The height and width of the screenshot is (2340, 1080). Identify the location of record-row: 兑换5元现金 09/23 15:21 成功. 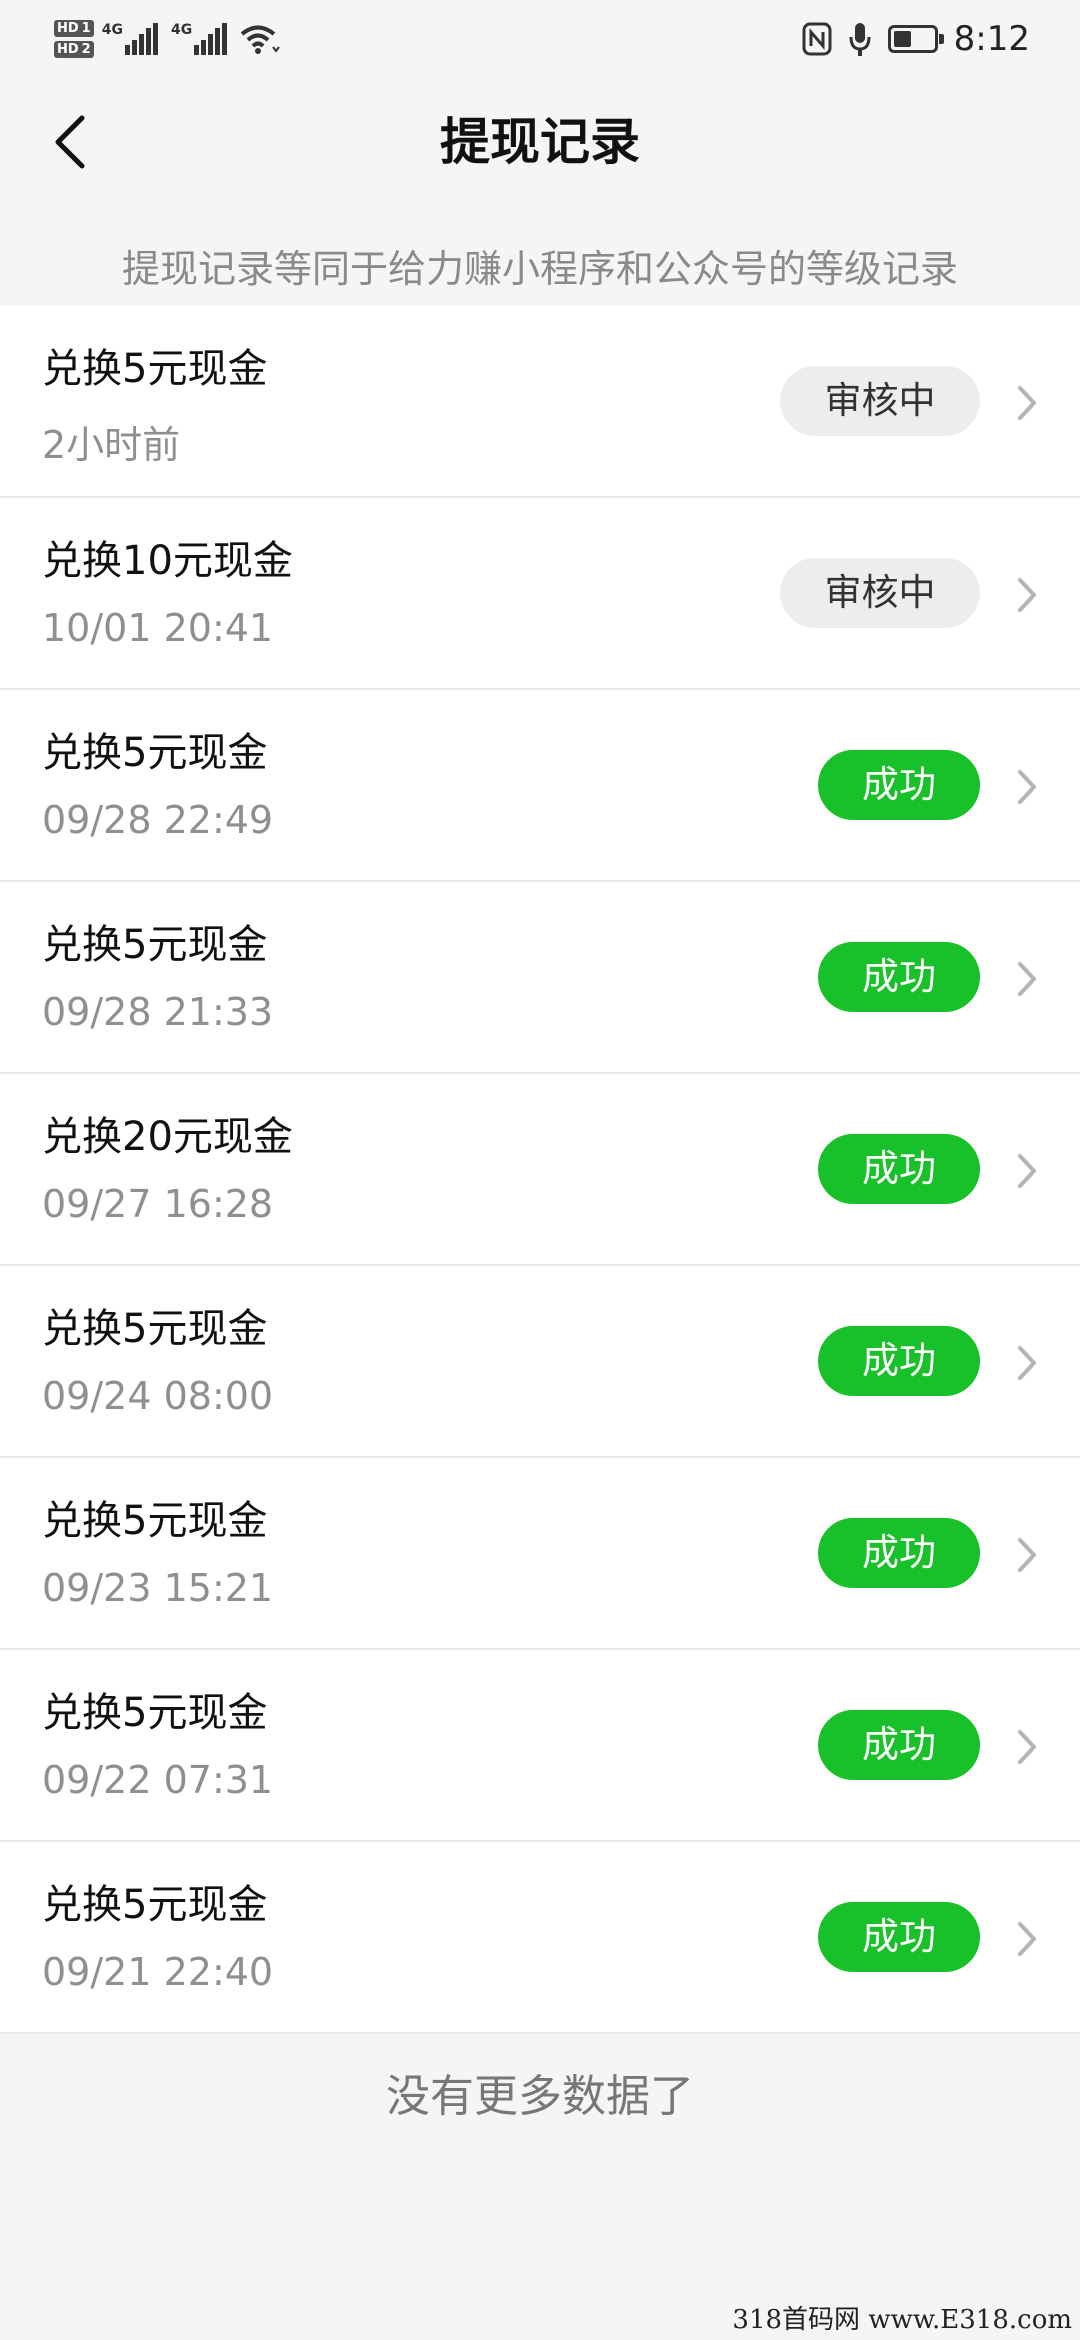
(540, 1554).